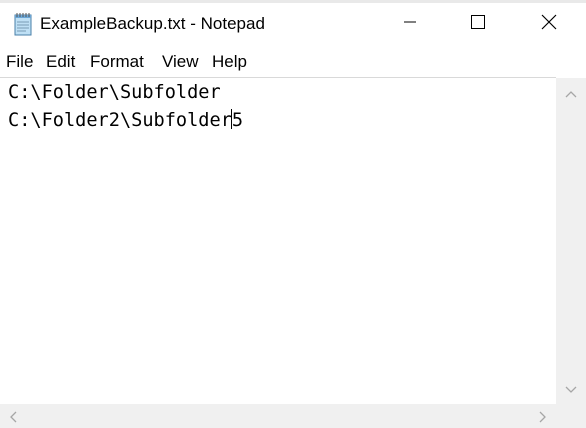  I want to click on notepad-icon, so click(23, 24).